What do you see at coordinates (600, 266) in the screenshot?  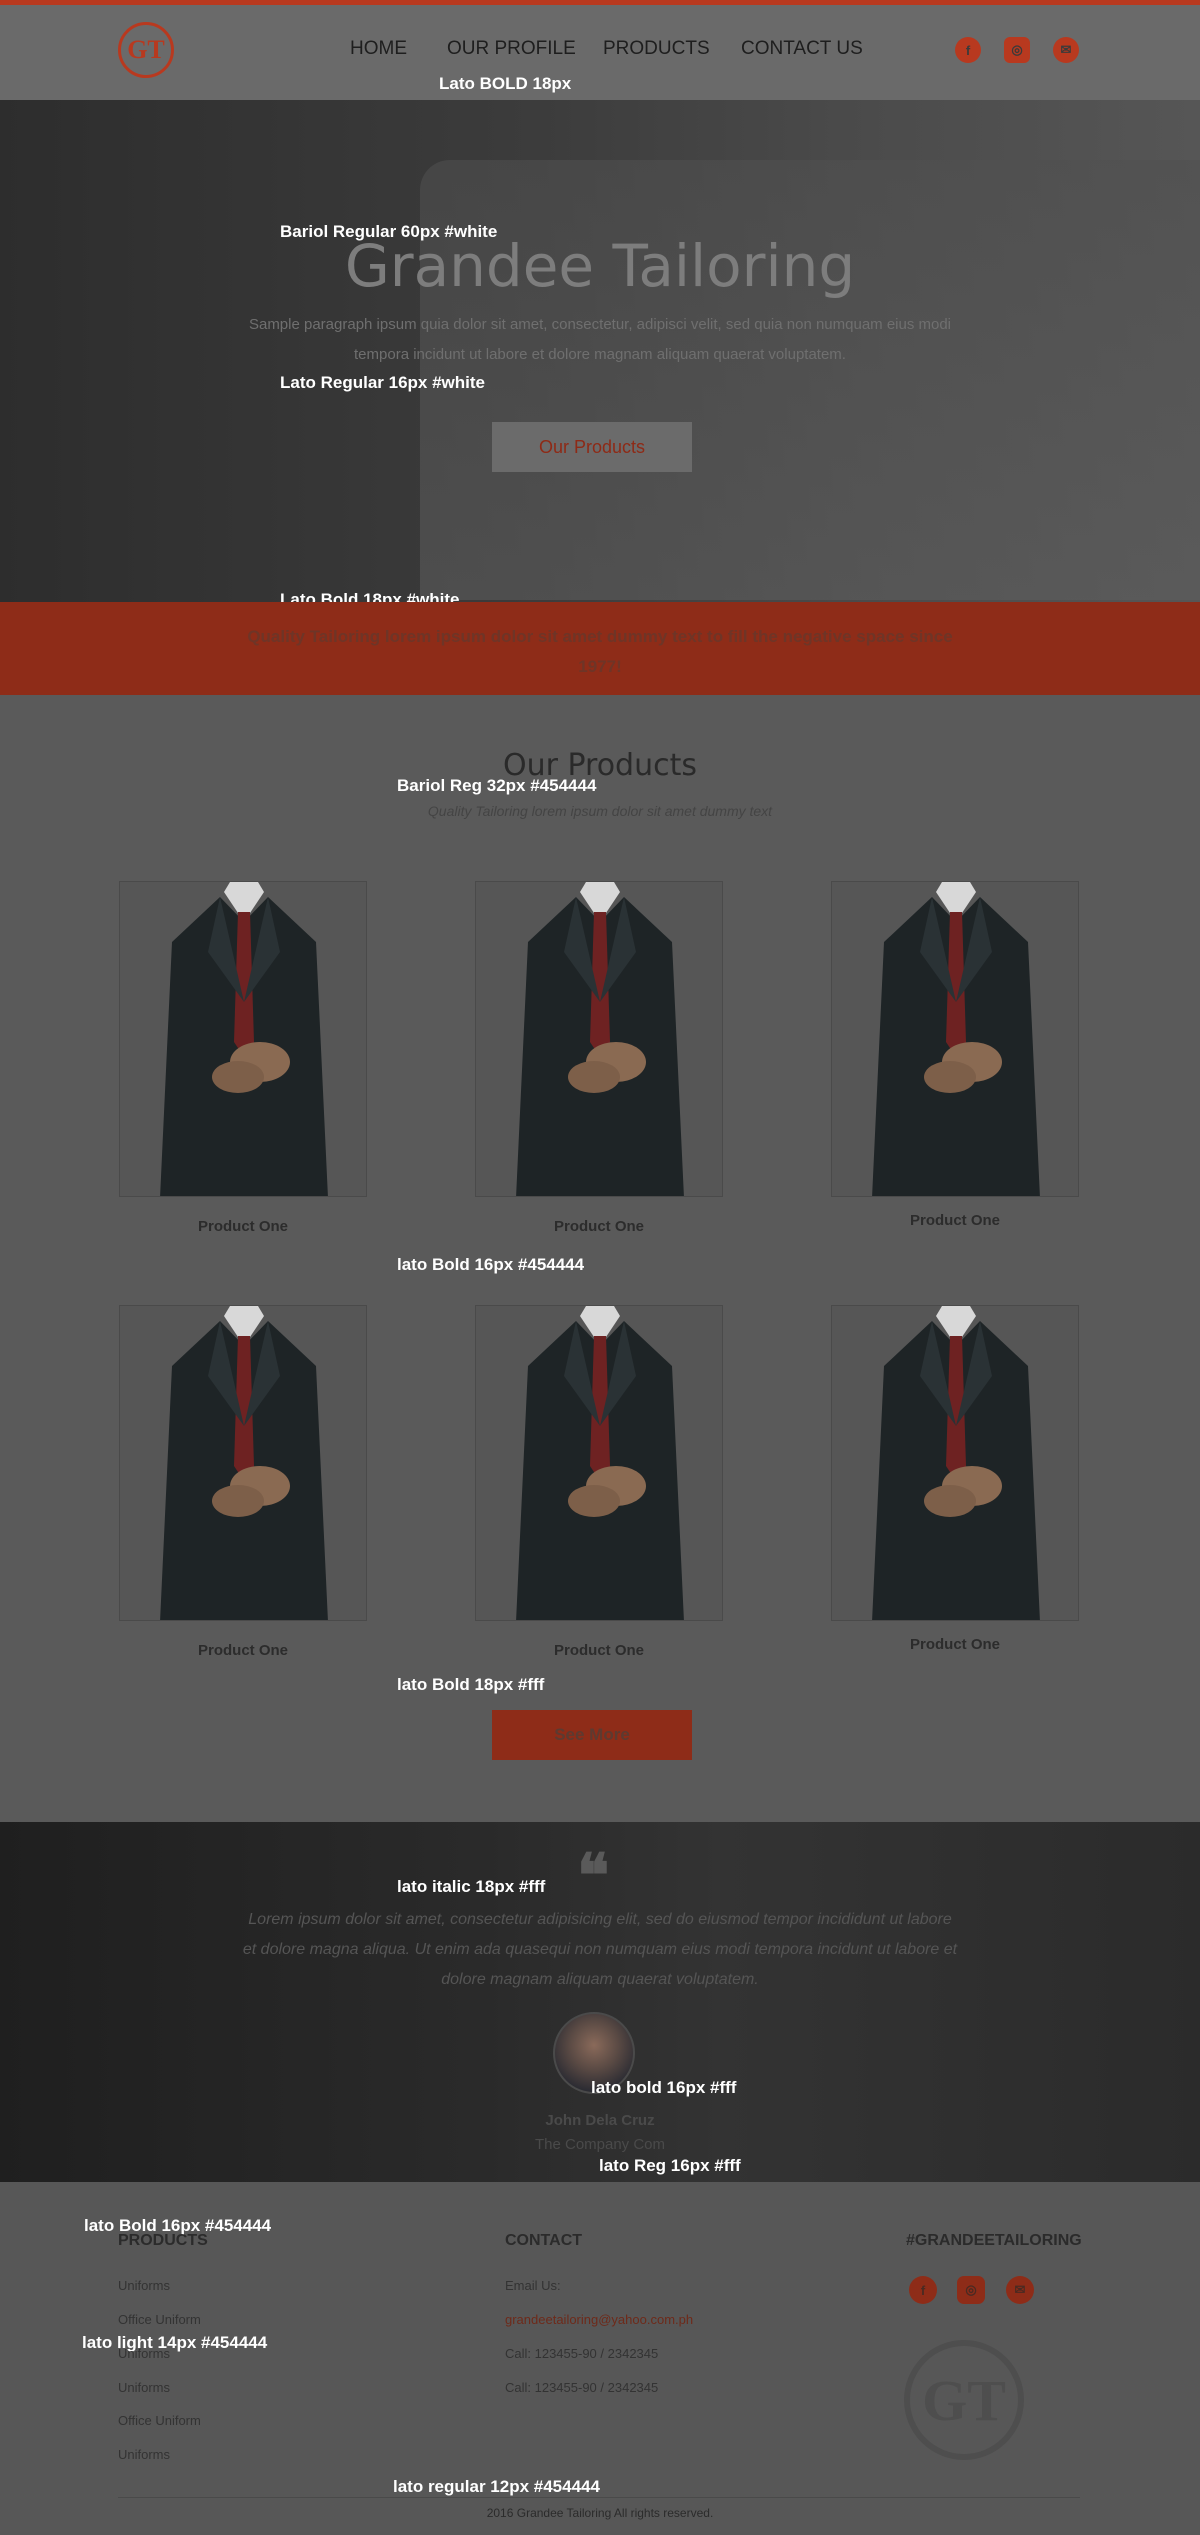 I see `hero-title: Grandee Tailoring` at bounding box center [600, 266].